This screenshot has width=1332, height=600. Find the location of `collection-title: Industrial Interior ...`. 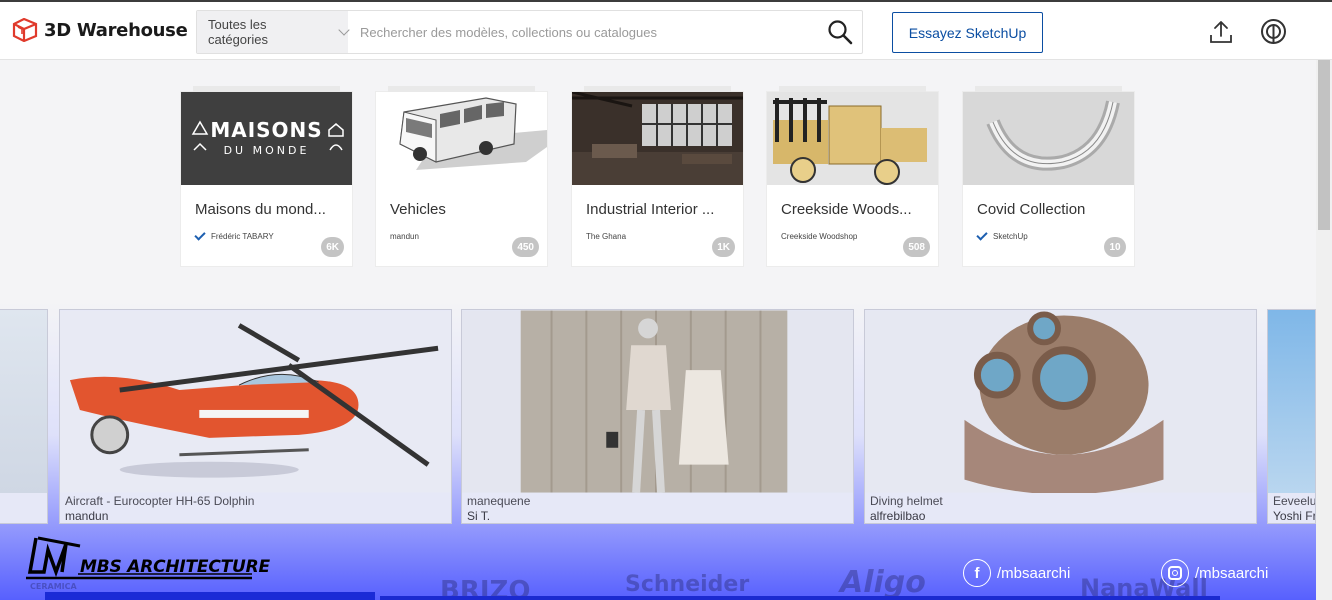

collection-title: Industrial Interior ... is located at coordinates (650, 209).